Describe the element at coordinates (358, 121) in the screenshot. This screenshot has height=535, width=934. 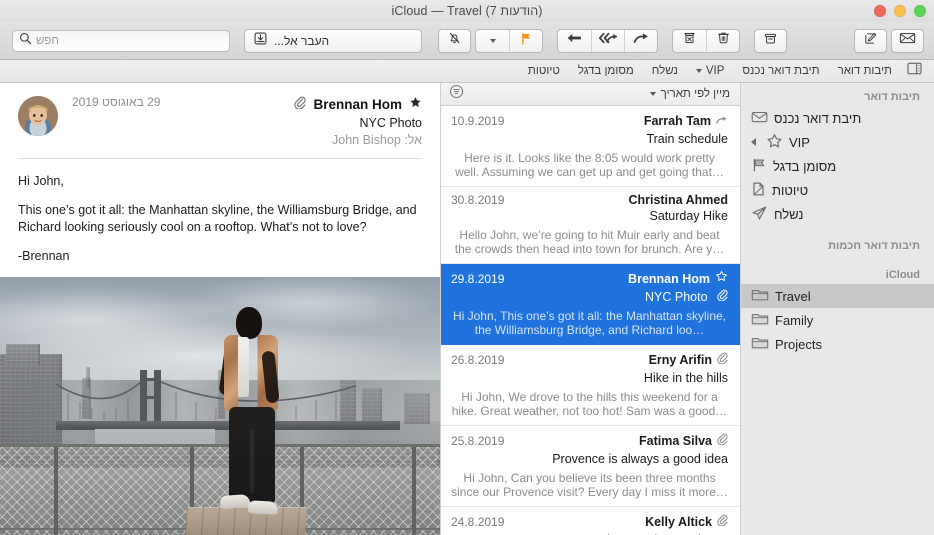
I see `message-meta: Brennan Hom NYC Photo אל: John Bishop` at that location.